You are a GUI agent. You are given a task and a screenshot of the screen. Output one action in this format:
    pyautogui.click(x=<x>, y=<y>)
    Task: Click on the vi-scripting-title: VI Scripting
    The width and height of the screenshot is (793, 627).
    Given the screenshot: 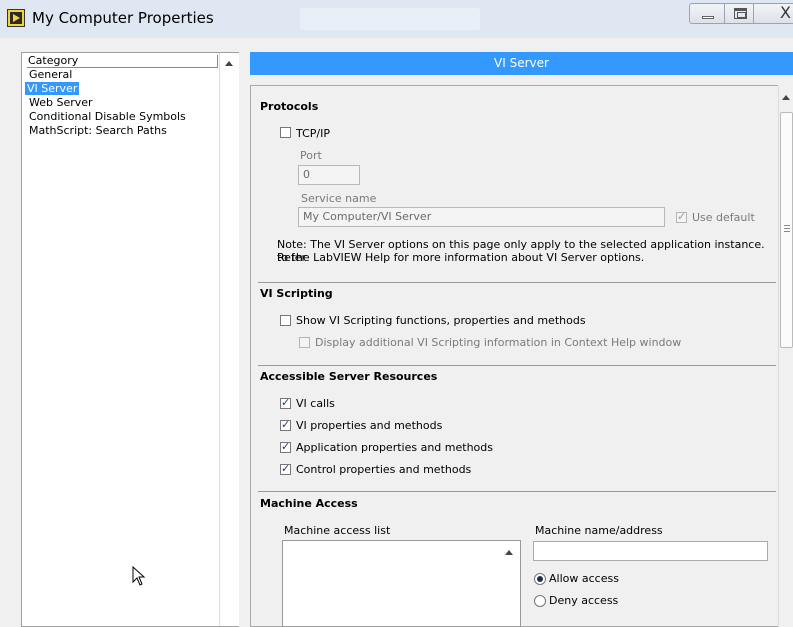 What is the action you would take?
    pyautogui.click(x=296, y=293)
    